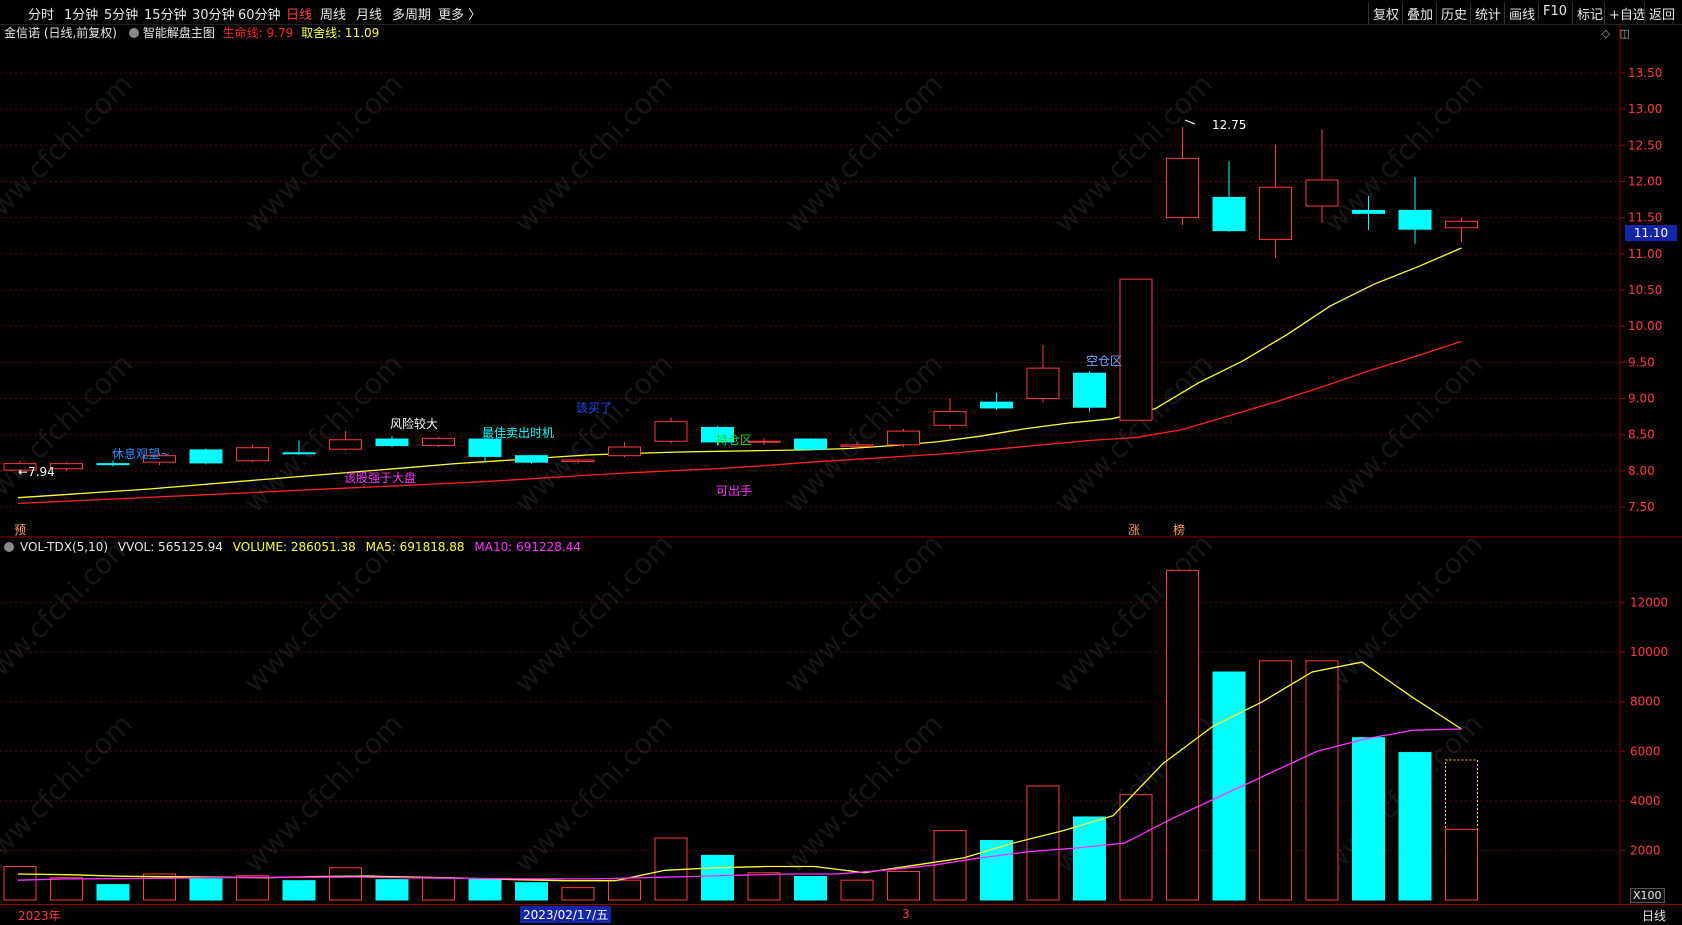  I want to click on tool-button-0: 复权, so click(1385, 13).